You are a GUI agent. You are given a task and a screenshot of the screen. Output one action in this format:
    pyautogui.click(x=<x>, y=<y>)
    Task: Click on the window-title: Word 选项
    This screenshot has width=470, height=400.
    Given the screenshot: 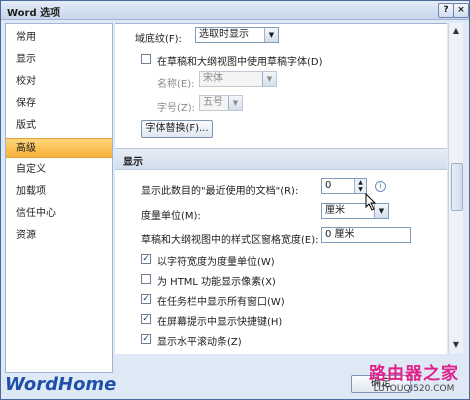 What is the action you would take?
    pyautogui.click(x=34, y=13)
    